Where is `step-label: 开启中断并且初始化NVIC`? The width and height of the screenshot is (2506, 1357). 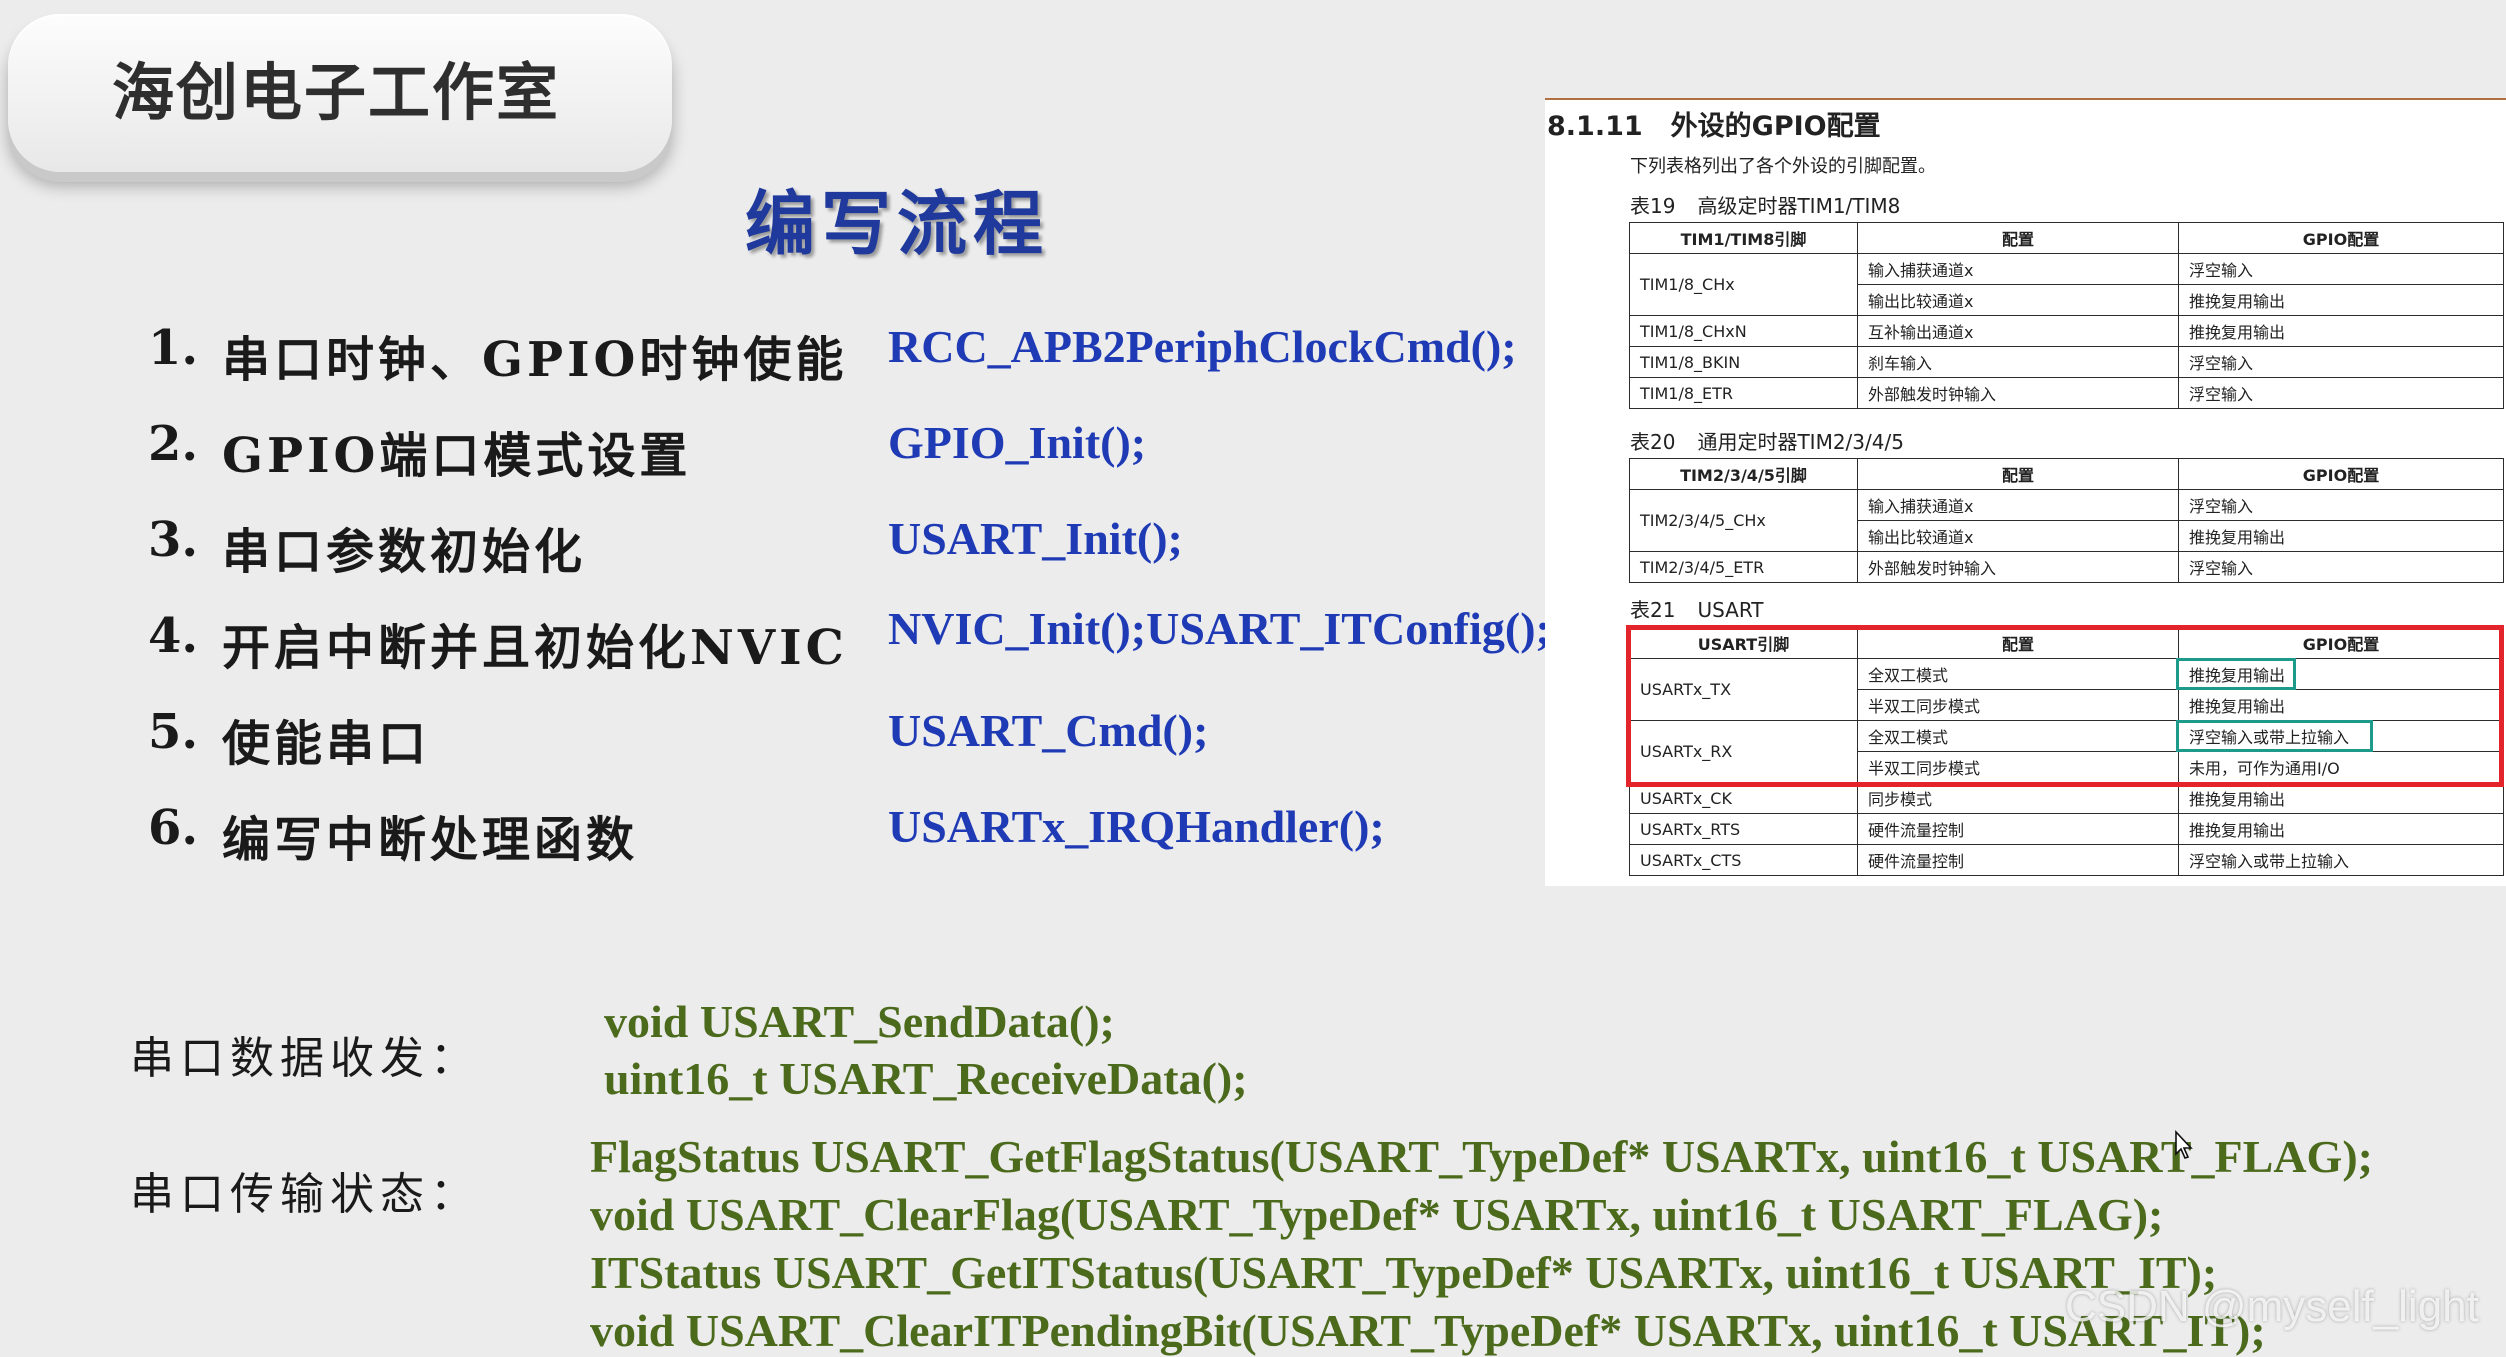
step-label: 开启中断并且初始化NVIC is located at coordinates (535, 648).